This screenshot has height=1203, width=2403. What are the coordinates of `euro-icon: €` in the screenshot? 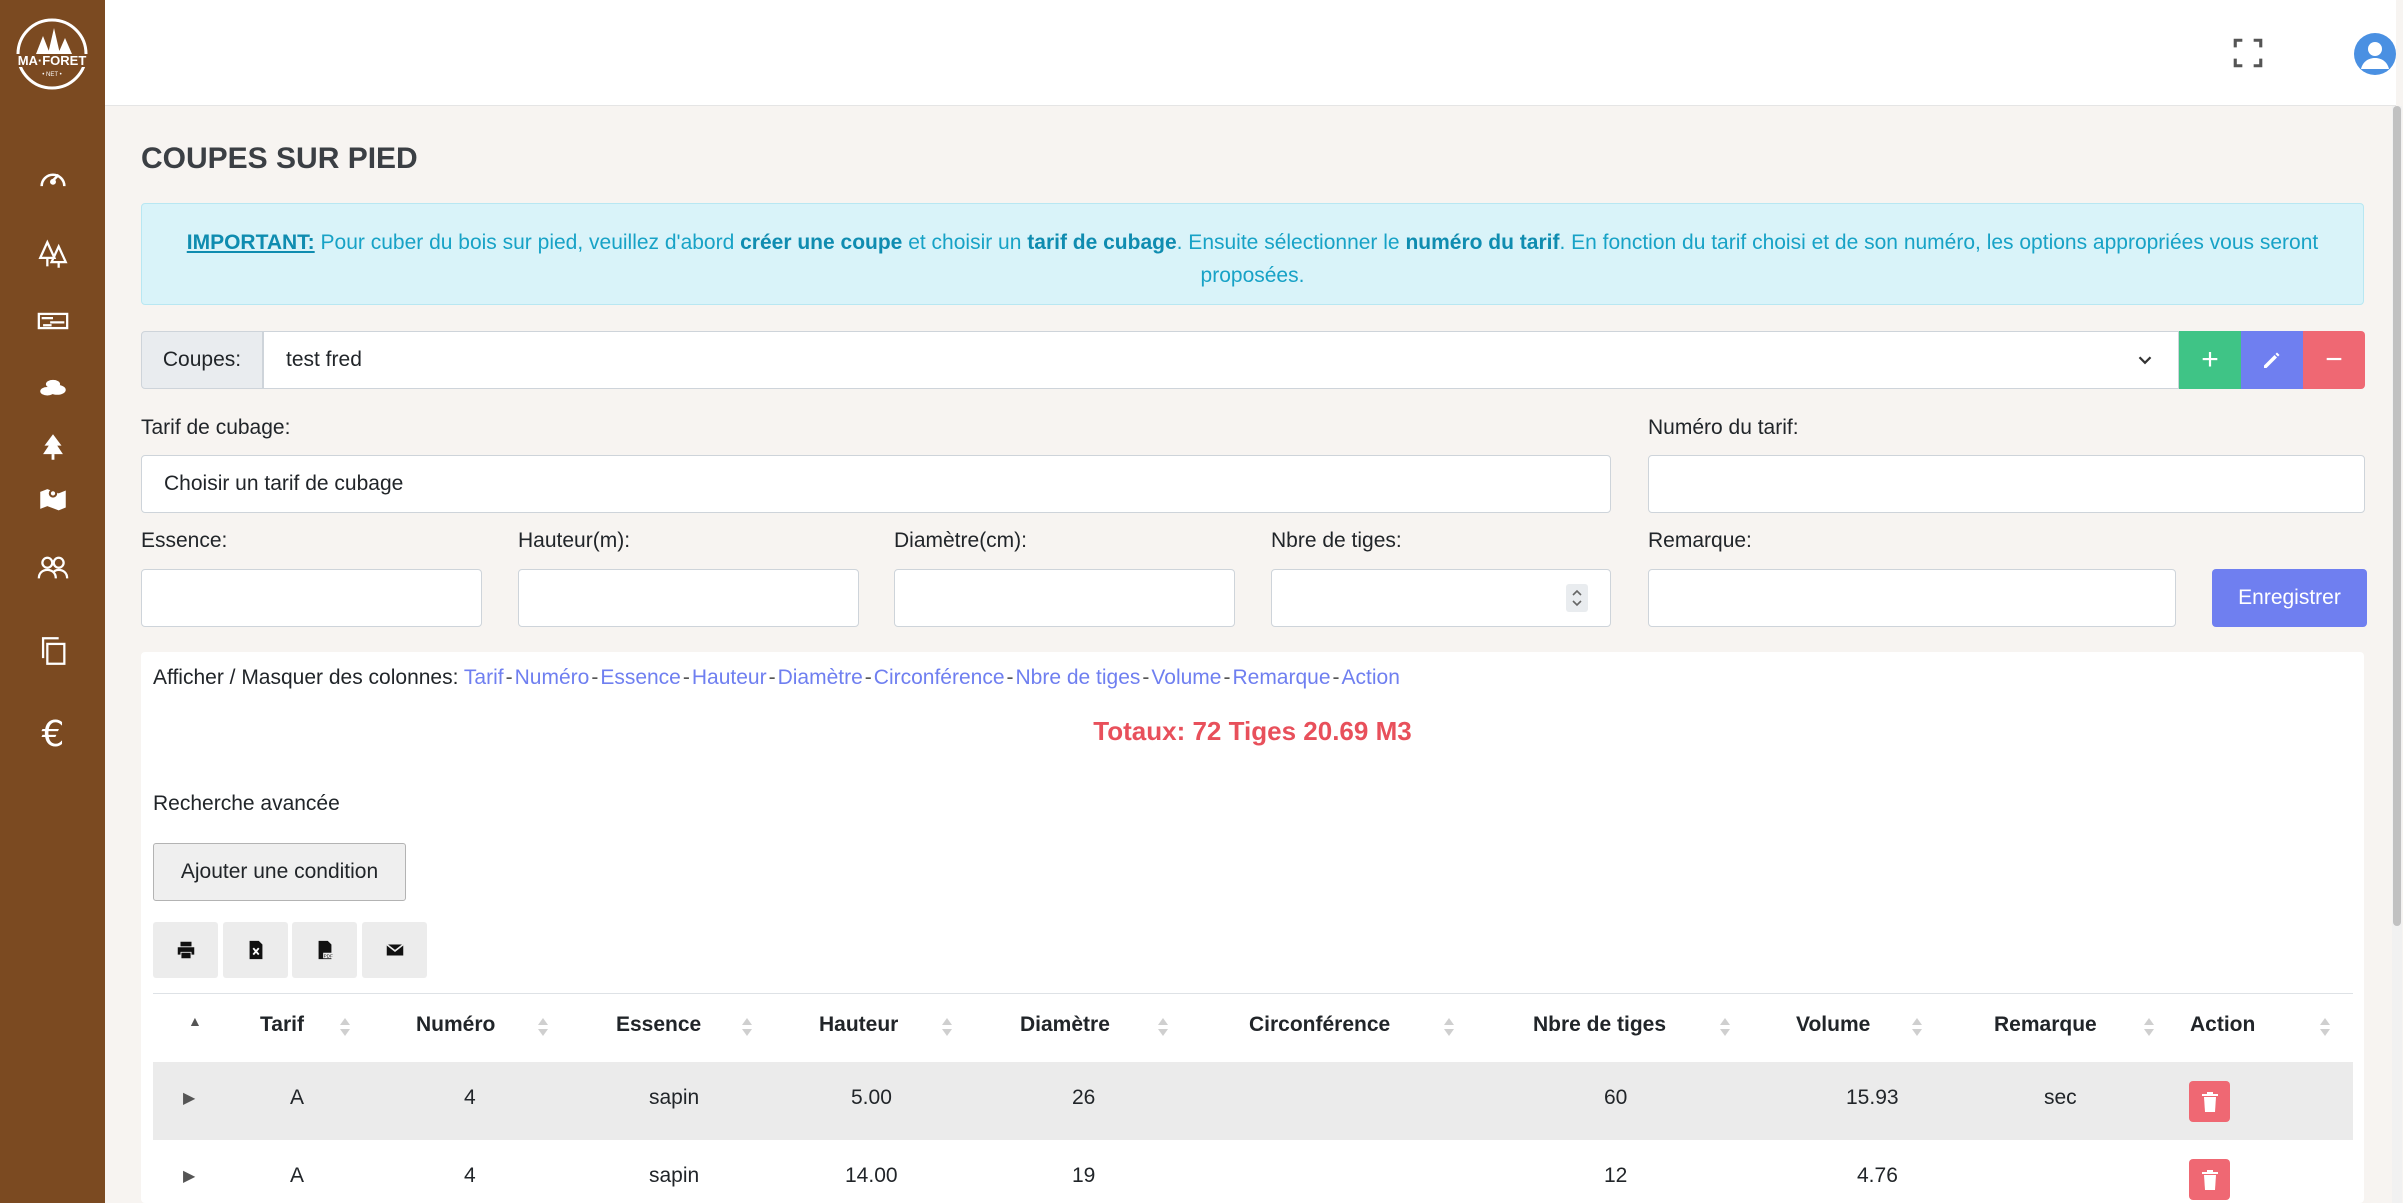 It's located at (53, 735).